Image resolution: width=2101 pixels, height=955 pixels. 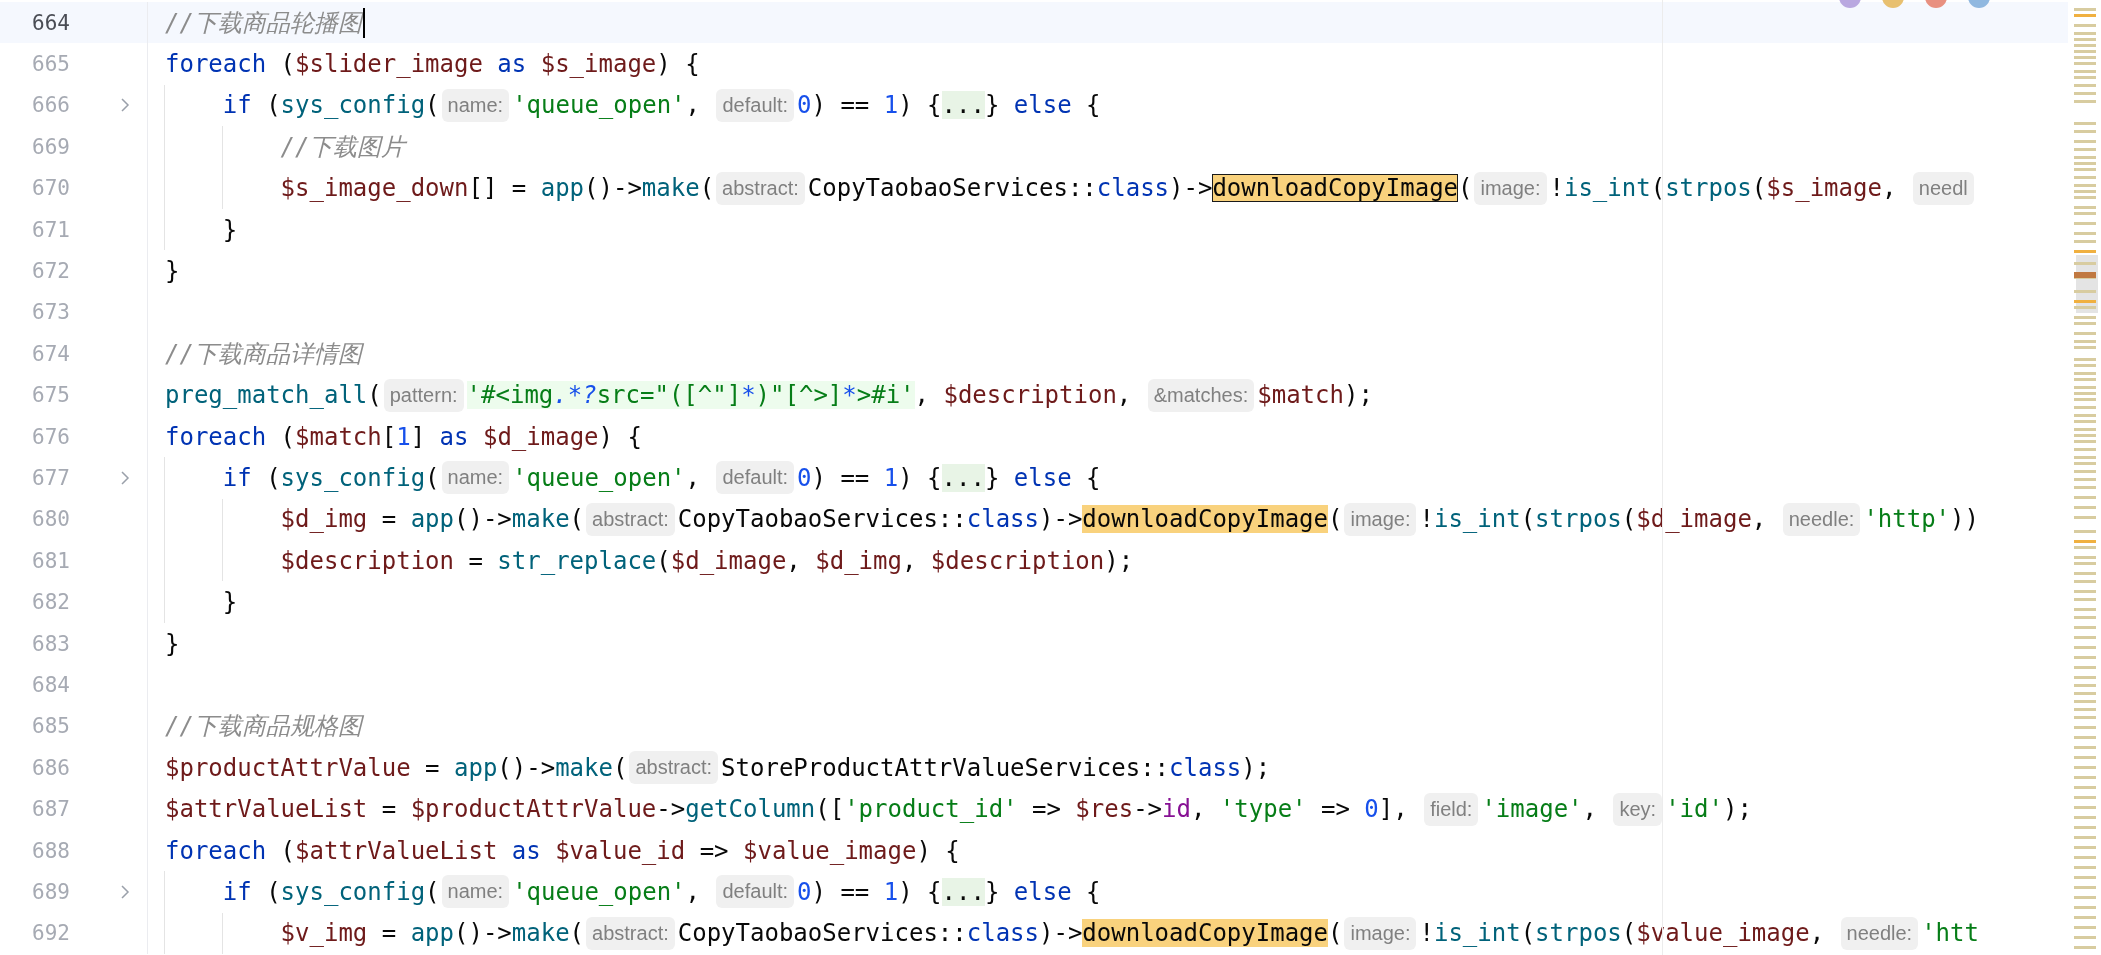 What do you see at coordinates (1921, 519) in the screenshot?
I see `code-text: 'http'))` at bounding box center [1921, 519].